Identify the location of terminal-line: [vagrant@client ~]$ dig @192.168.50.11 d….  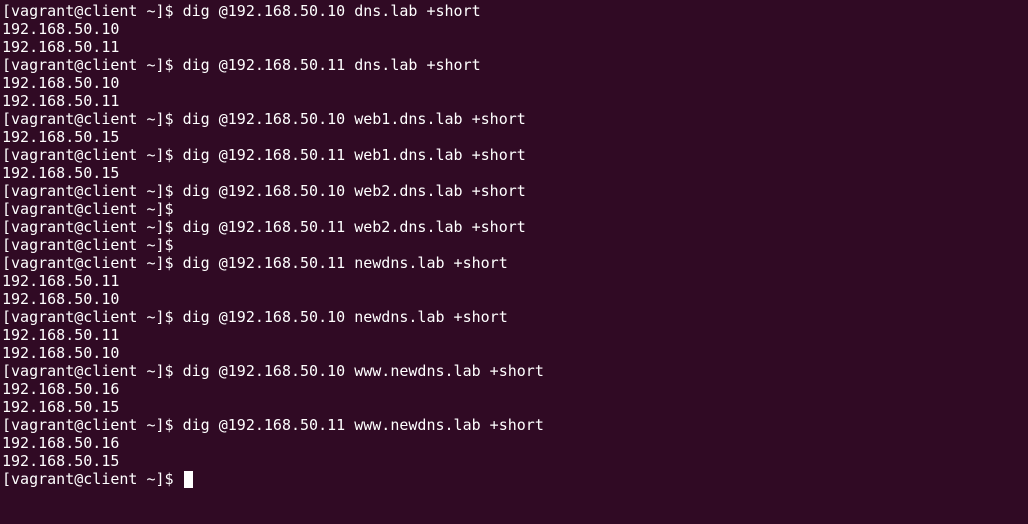
(241, 65).